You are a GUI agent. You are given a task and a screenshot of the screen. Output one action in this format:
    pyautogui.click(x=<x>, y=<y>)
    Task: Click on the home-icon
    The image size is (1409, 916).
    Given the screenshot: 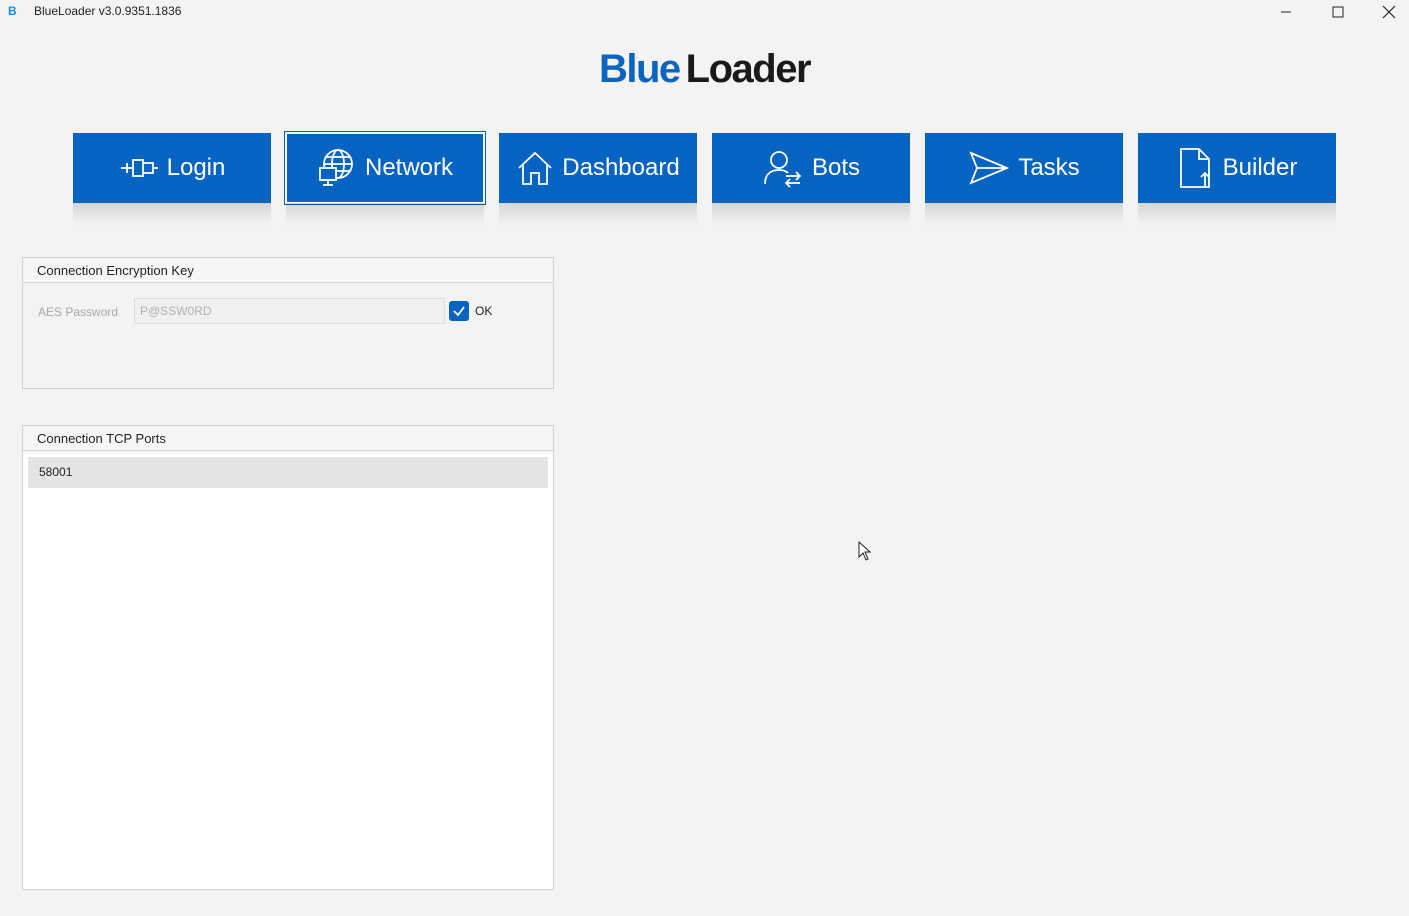 What is the action you would take?
    pyautogui.click(x=535, y=168)
    